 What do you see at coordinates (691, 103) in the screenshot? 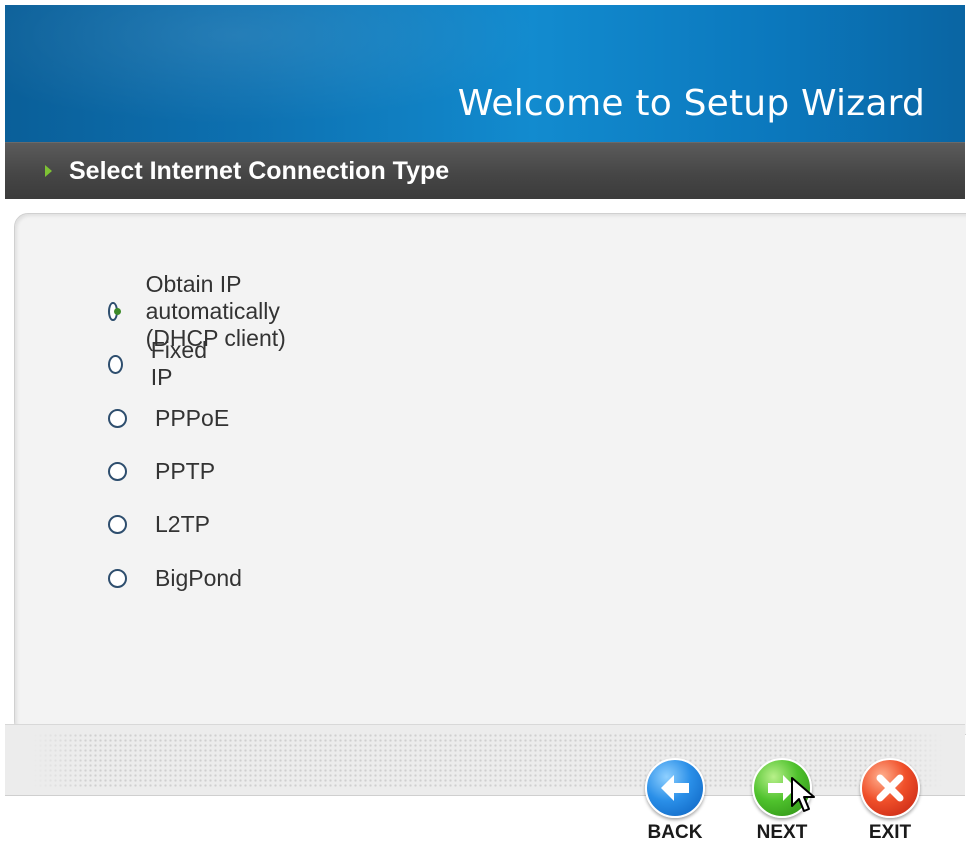
I see `wizard-title: Welcome to Setup Wizard` at bounding box center [691, 103].